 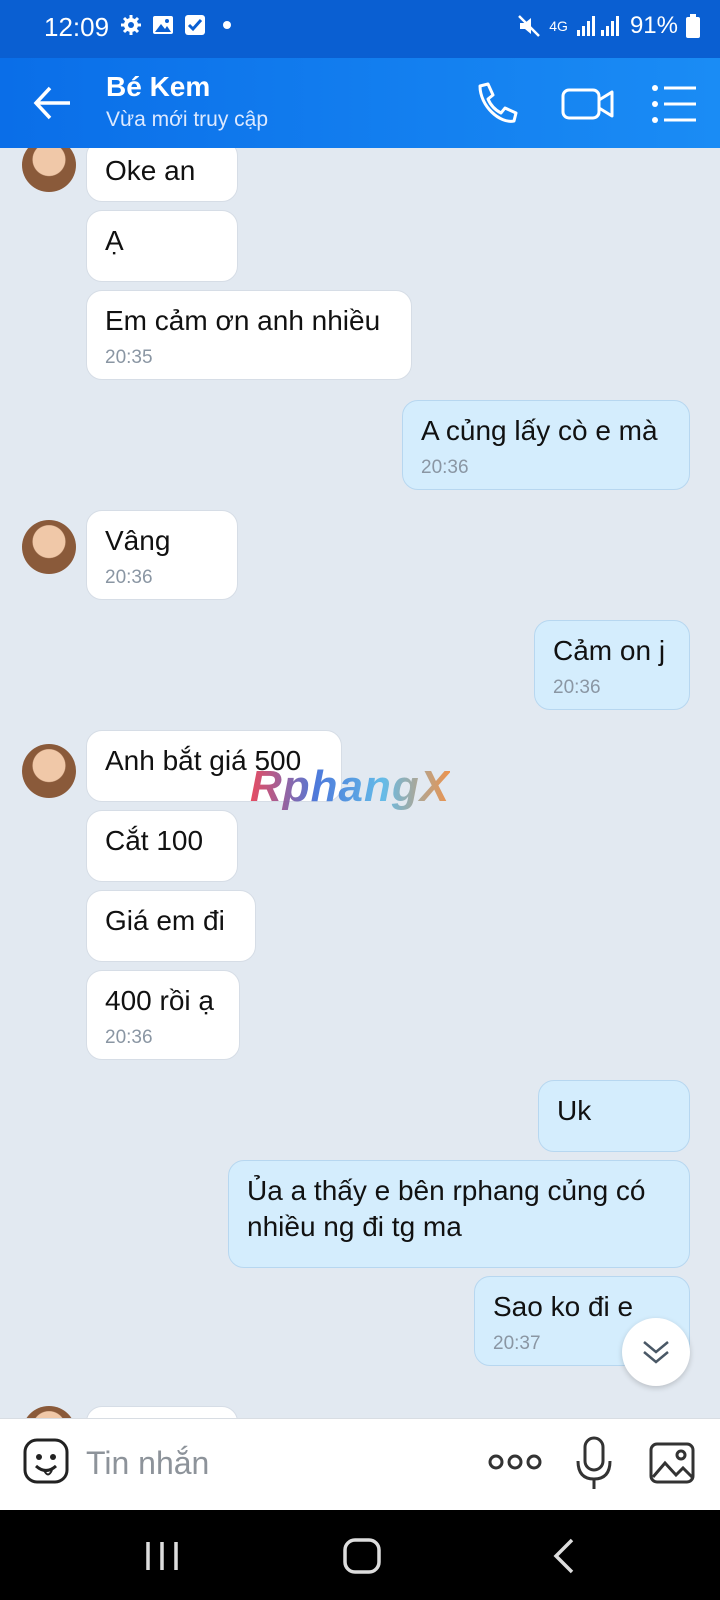 What do you see at coordinates (539, 430) in the screenshot?
I see `message-text: A củng lấy cò e mà` at bounding box center [539, 430].